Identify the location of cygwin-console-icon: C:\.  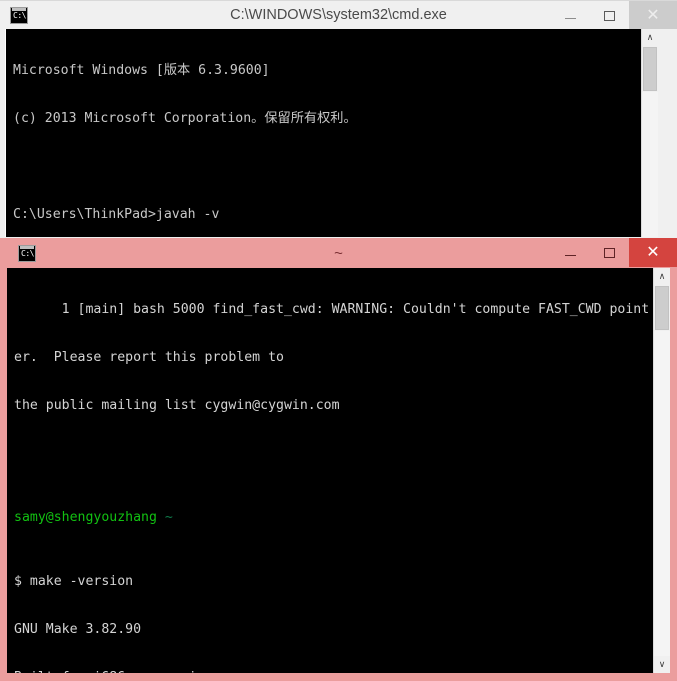
(27, 253).